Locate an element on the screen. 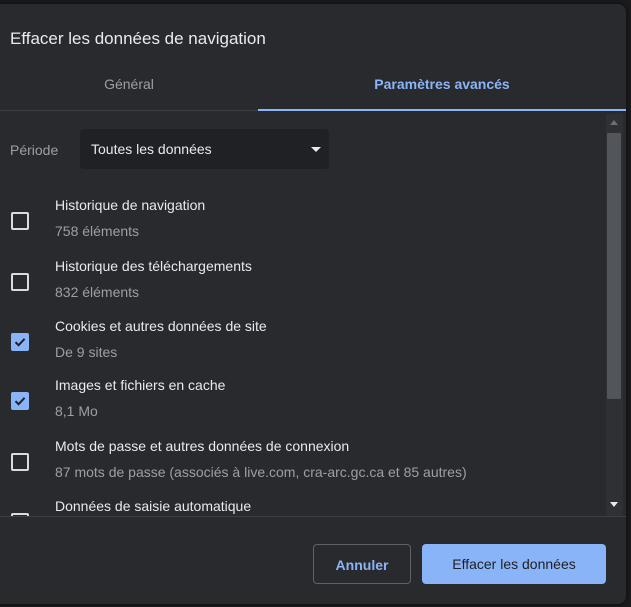 This screenshot has width=631, height=607. item-label: Cookies et autres données de site is located at coordinates (161, 326).